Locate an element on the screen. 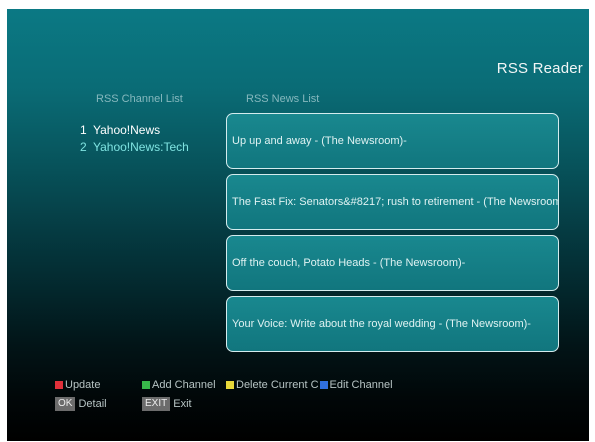  page-title: RSS Reader is located at coordinates (539, 68).